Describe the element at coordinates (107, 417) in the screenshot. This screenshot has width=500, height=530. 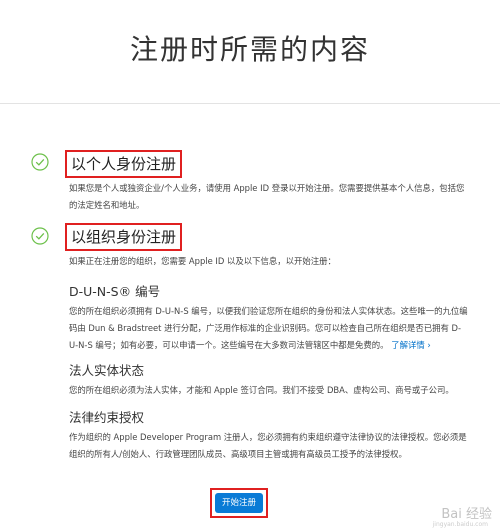
I see `authority-heading: 法律约束授权` at that location.